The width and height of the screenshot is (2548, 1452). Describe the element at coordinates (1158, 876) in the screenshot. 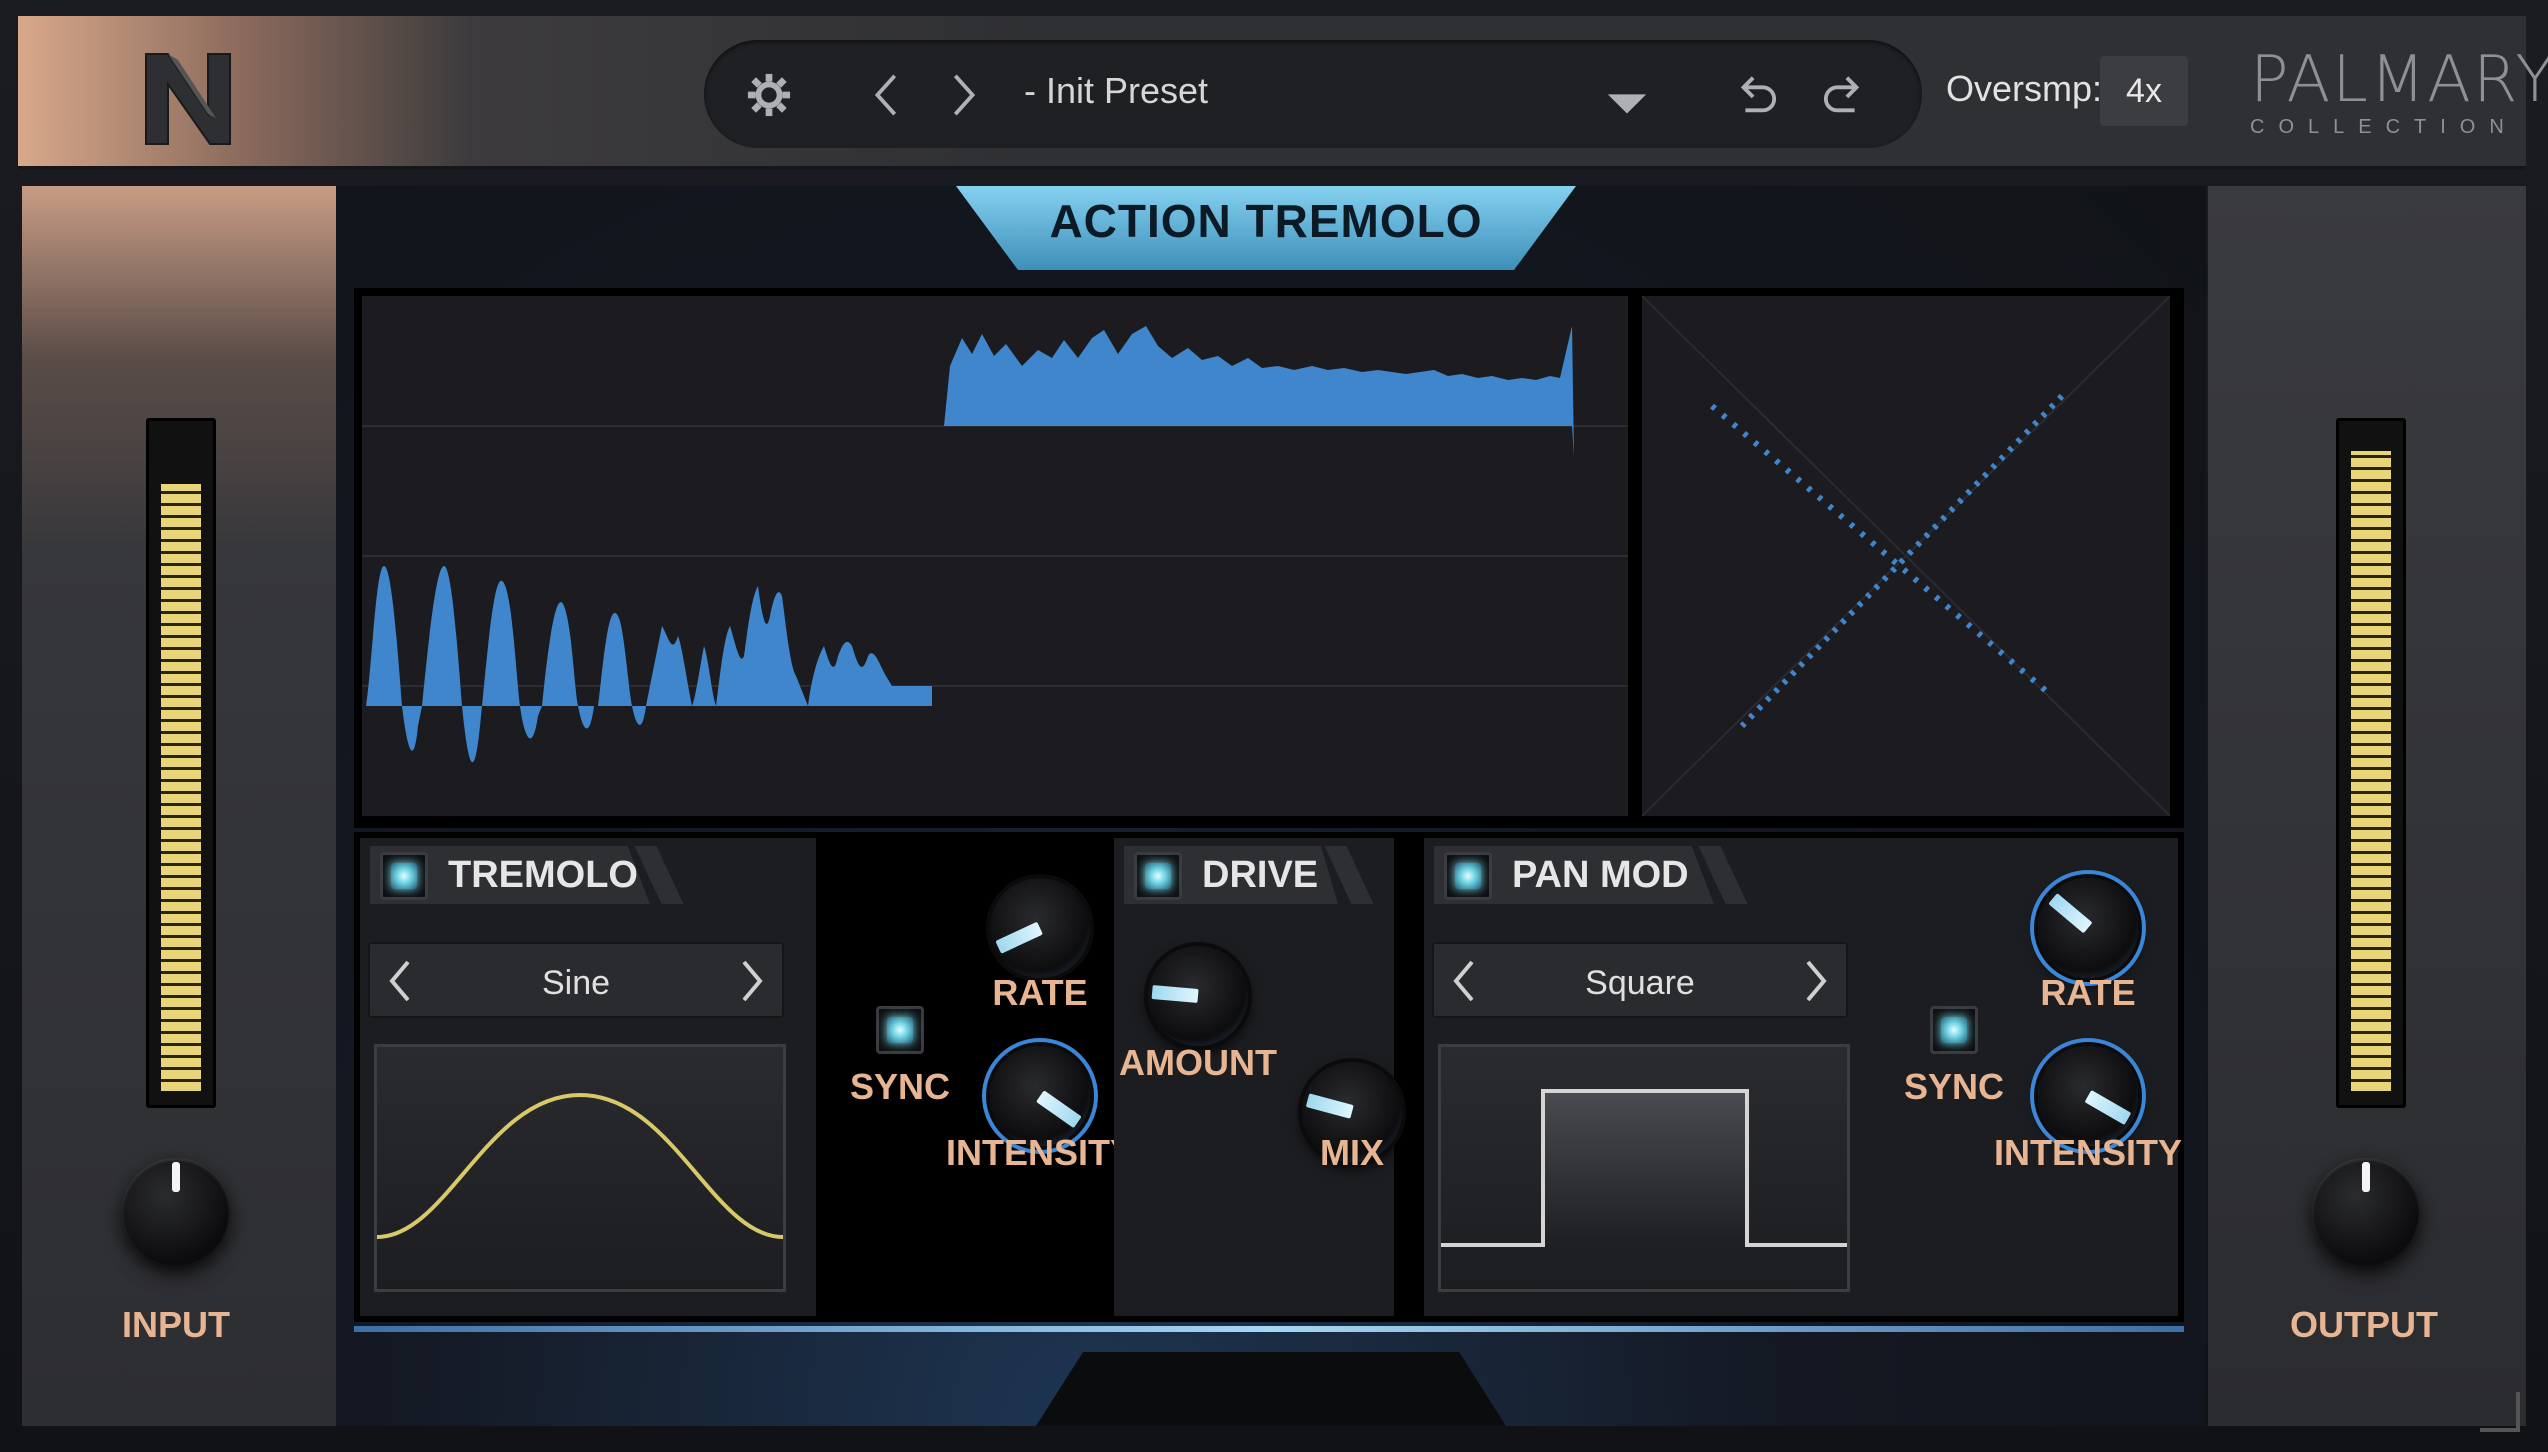

I see `drive-enable-toggle` at that location.